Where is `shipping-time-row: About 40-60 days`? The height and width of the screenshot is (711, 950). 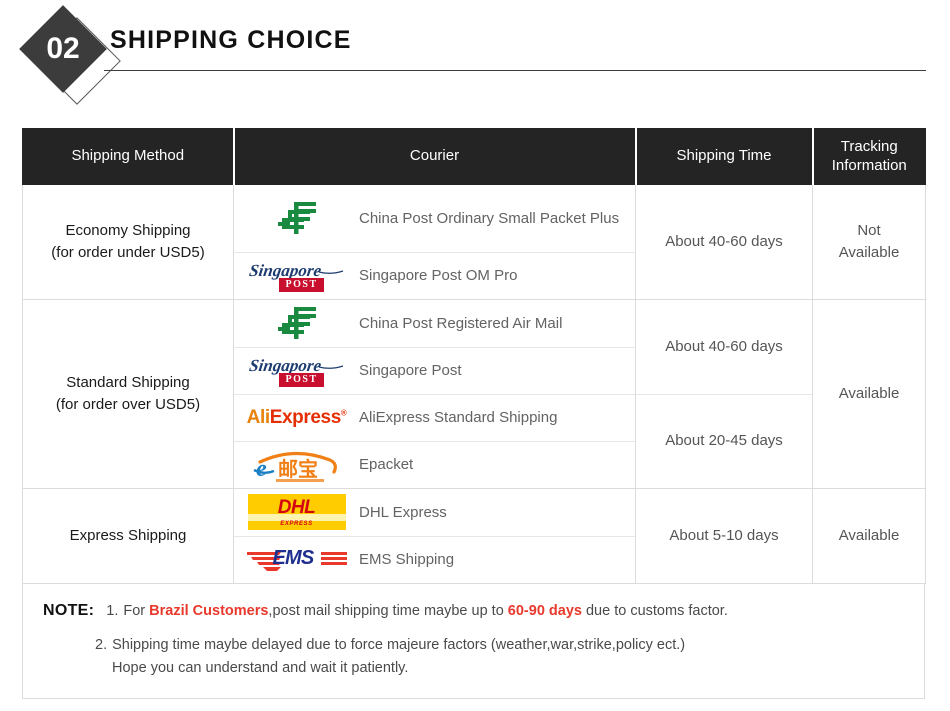
shipping-time-row: About 40-60 days is located at coordinates (724, 347).